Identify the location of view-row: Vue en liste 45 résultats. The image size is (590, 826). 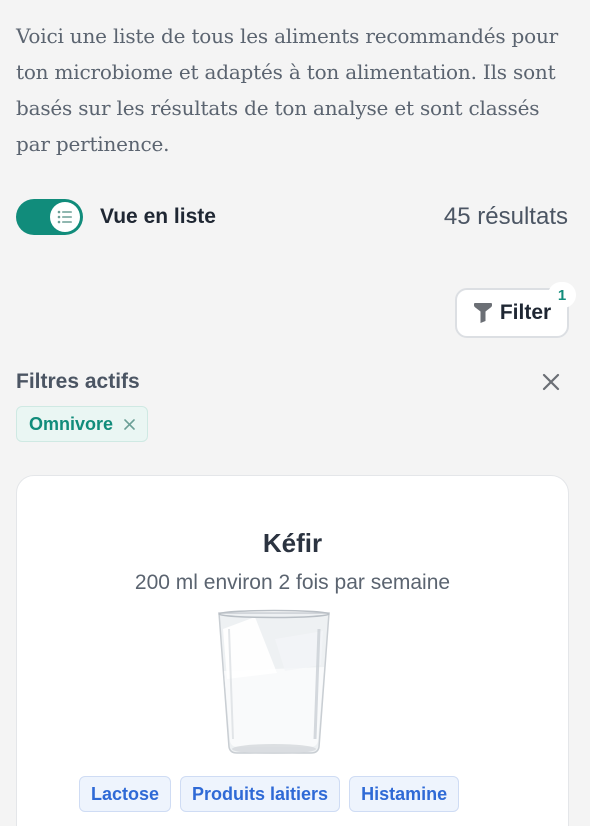
(292, 217).